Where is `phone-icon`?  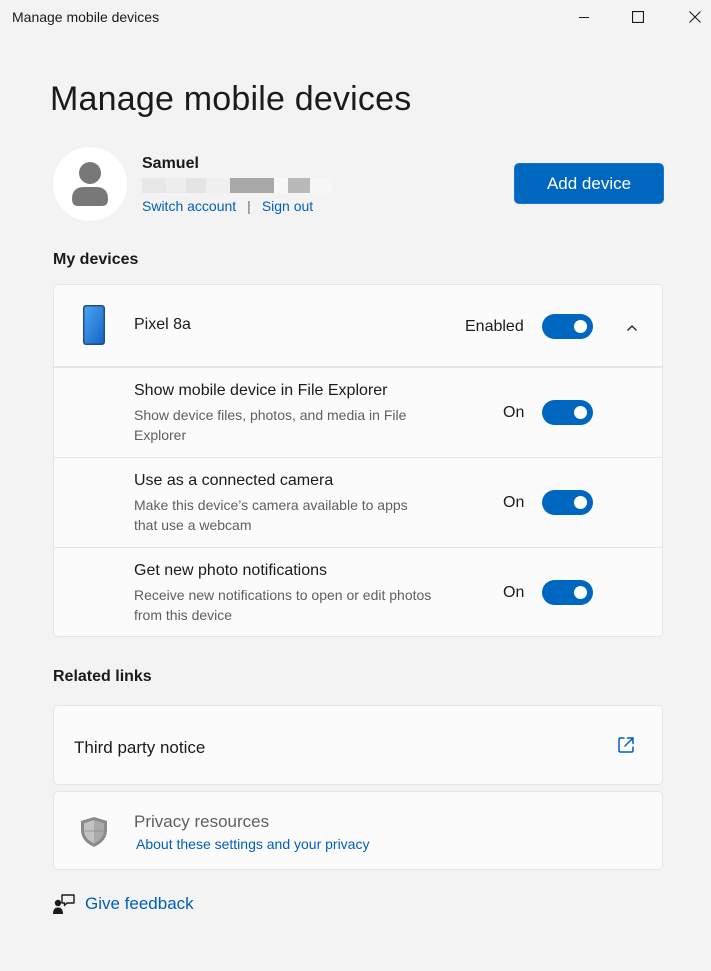 phone-icon is located at coordinates (94, 325).